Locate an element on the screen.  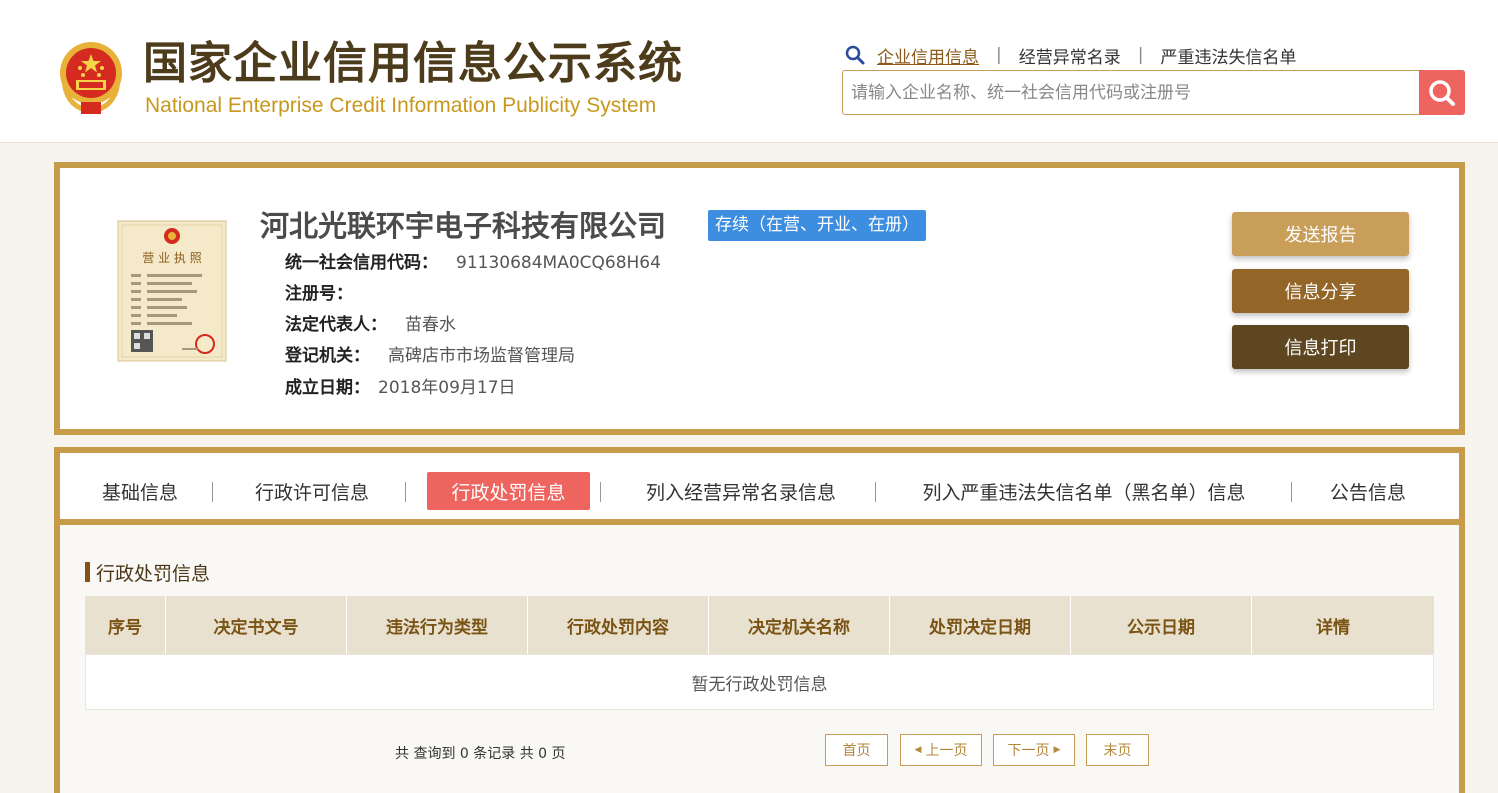
search-button is located at coordinates (1442, 92).